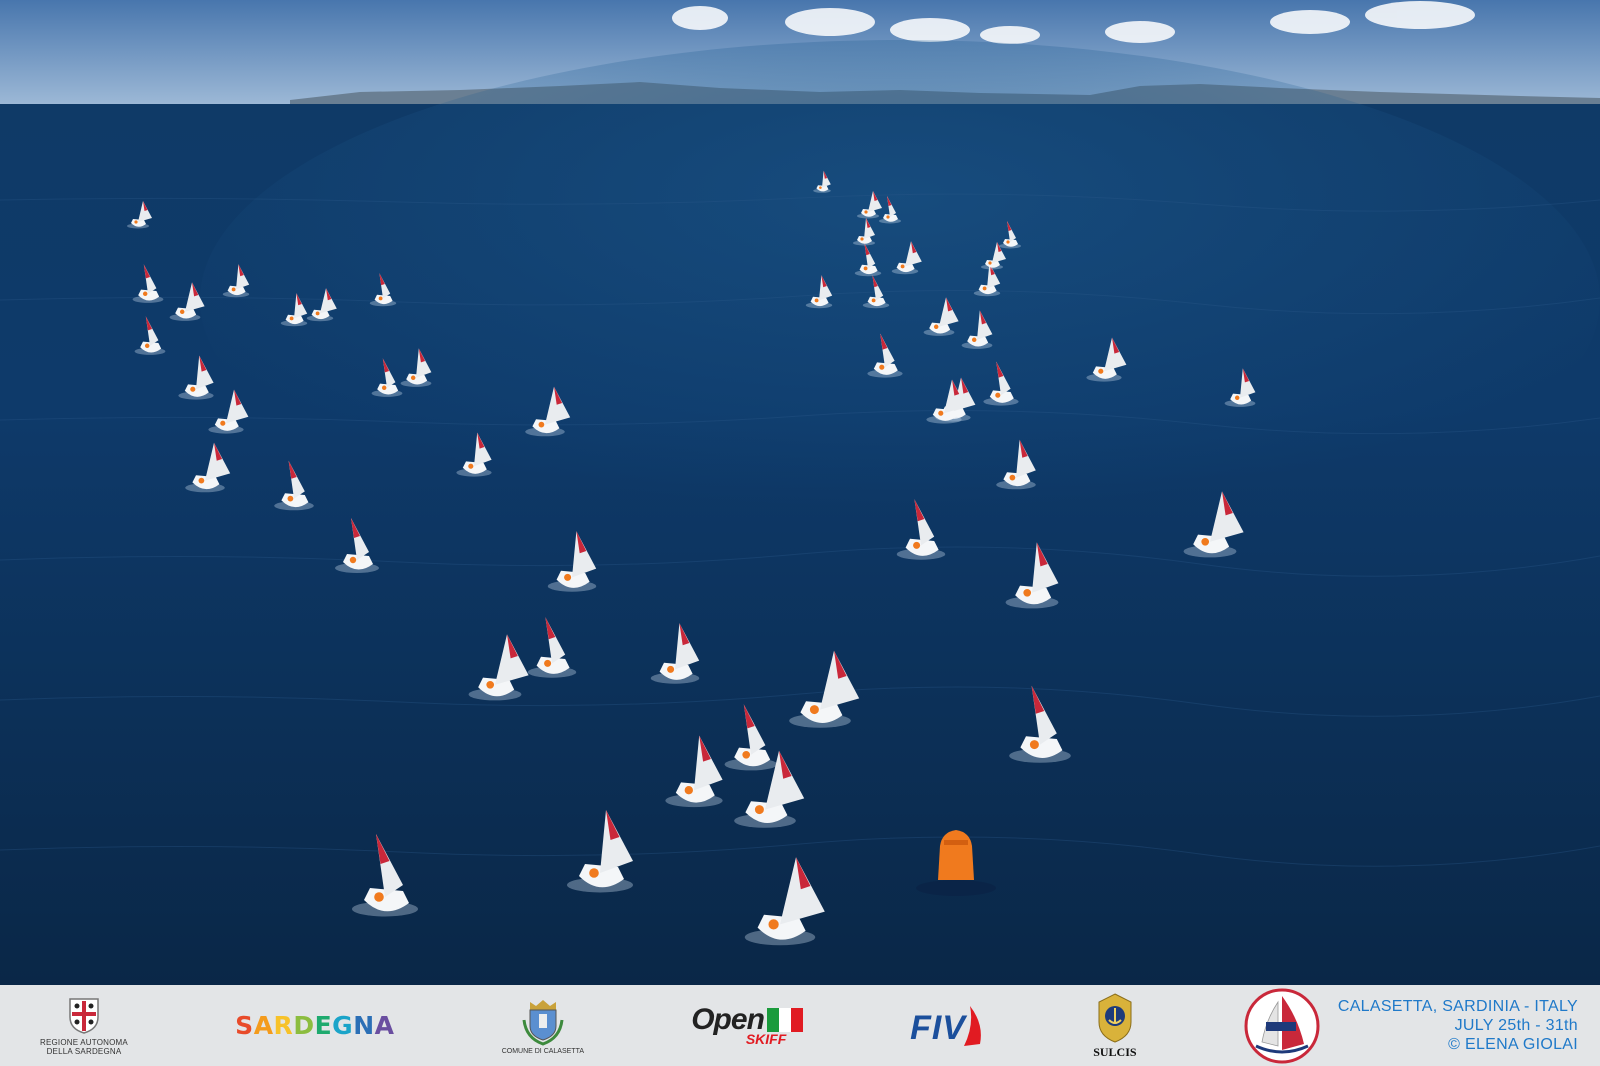  I want to click on regione-line2: DELLA SARDEGNA, so click(84, 1051).